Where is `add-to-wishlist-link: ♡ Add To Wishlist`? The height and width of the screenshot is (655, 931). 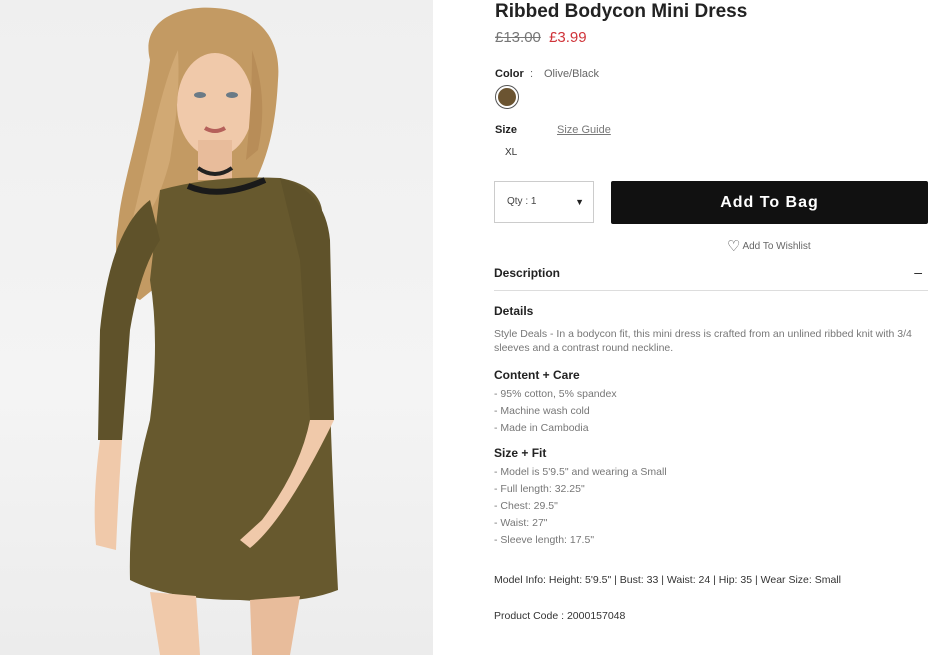
add-to-wishlist-link: ♡ Add To Wishlist is located at coordinates (769, 246).